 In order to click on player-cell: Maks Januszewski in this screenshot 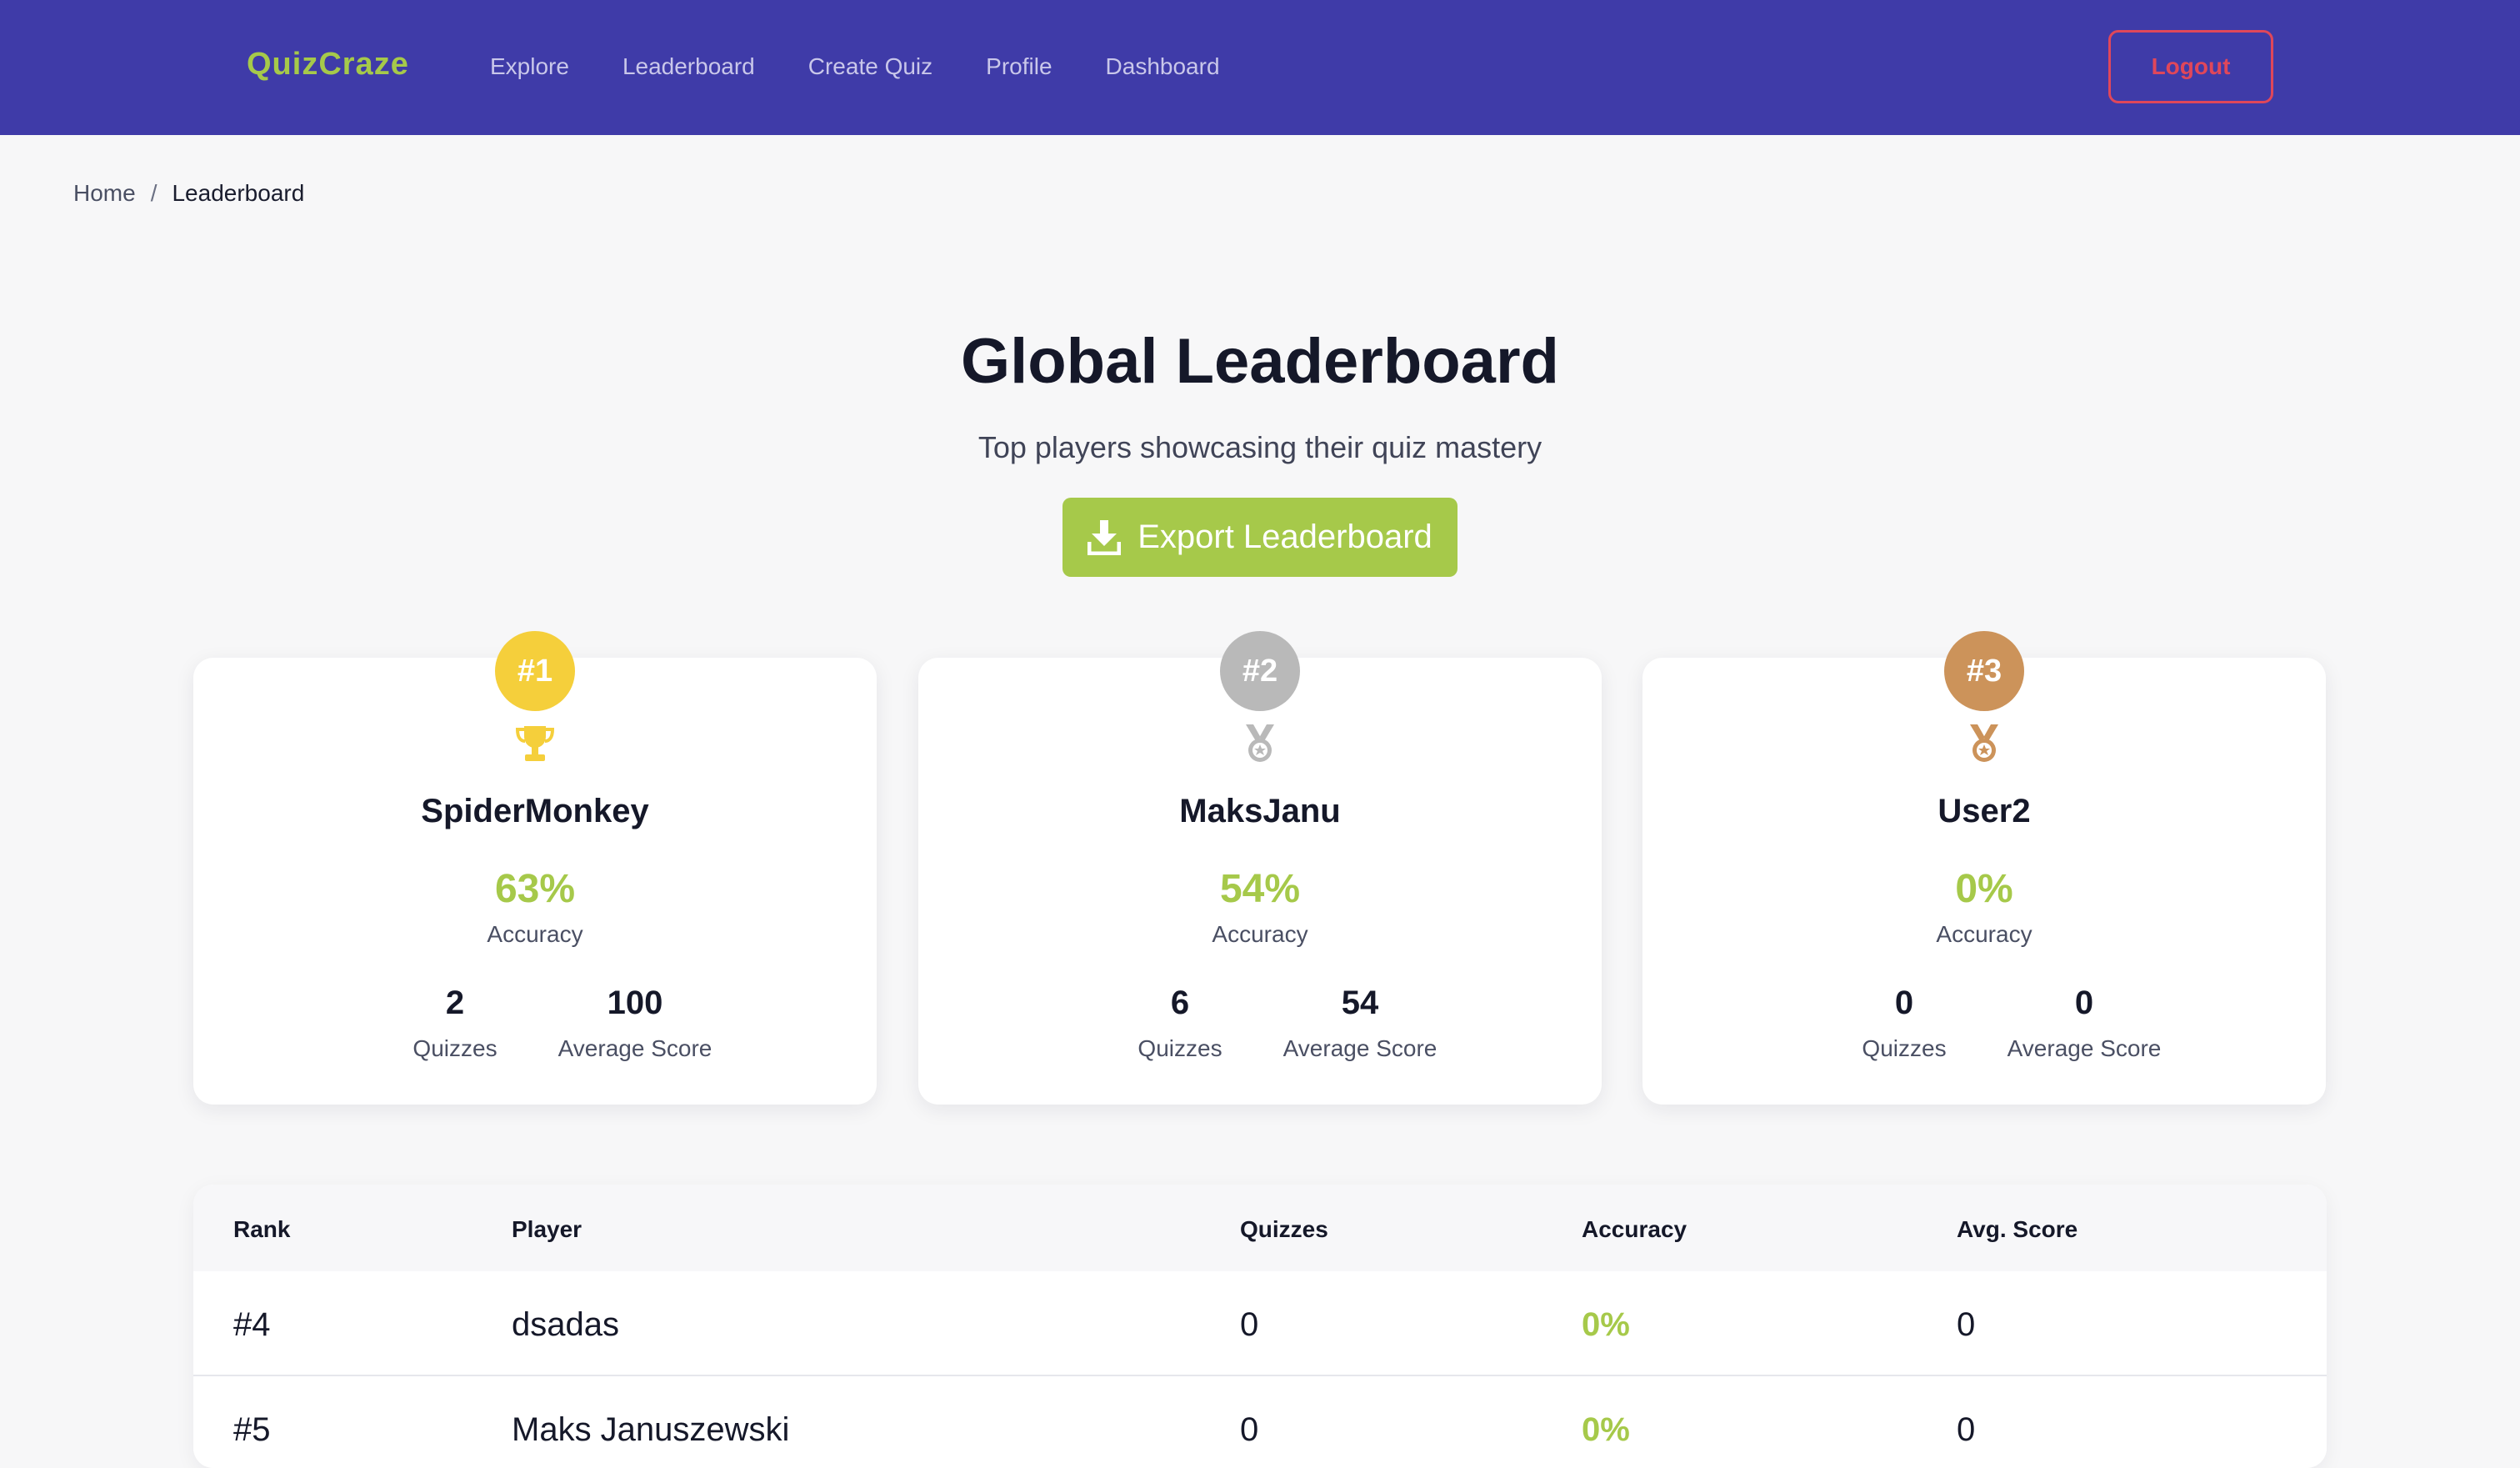, I will do `click(650, 1430)`.